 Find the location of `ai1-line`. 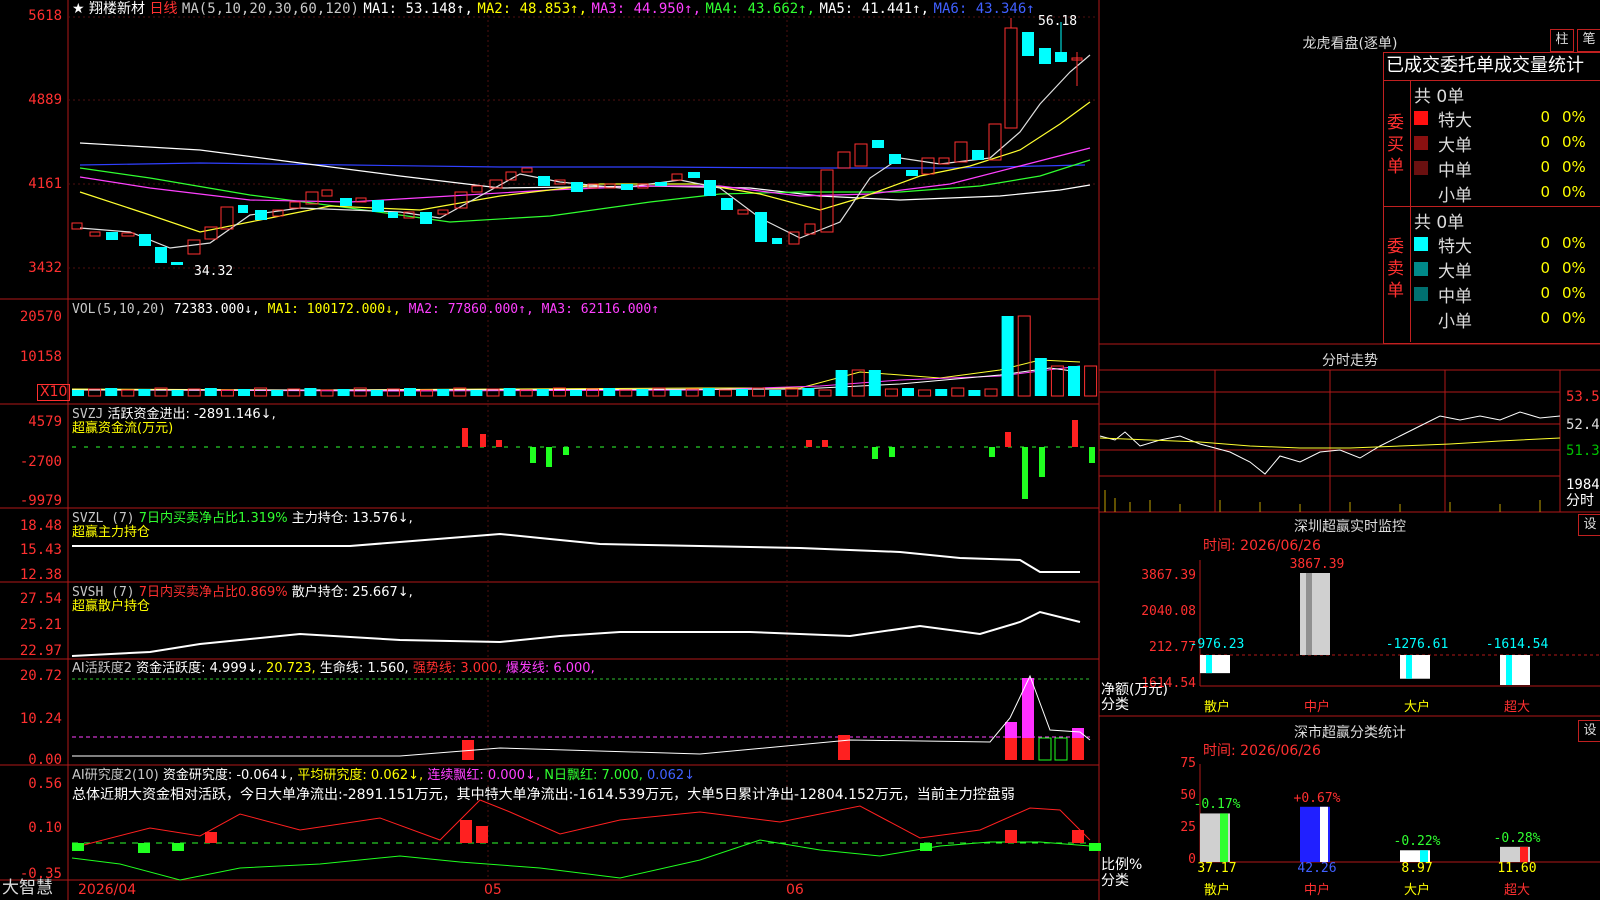

ai1-line is located at coordinates (581, 715).